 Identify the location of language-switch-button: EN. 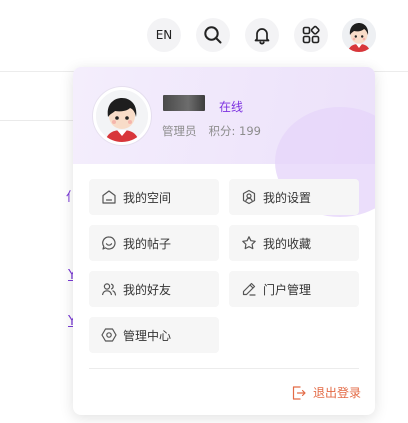
(164, 35).